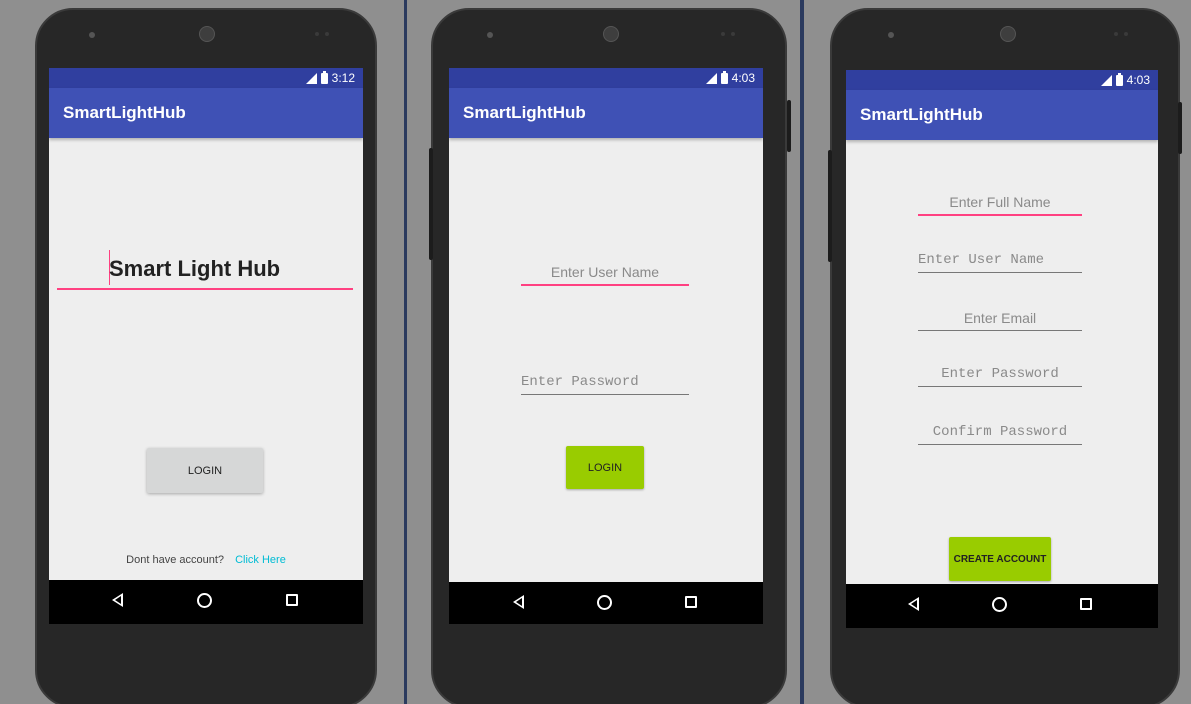  Describe the element at coordinates (205, 289) in the screenshot. I see `title-field-underline` at that location.